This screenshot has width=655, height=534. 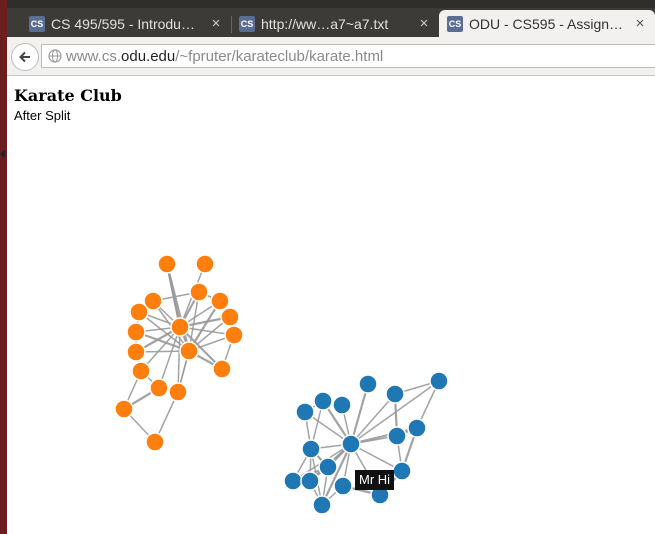 What do you see at coordinates (94, 56) in the screenshot?
I see `url-prefix: www.cs.` at bounding box center [94, 56].